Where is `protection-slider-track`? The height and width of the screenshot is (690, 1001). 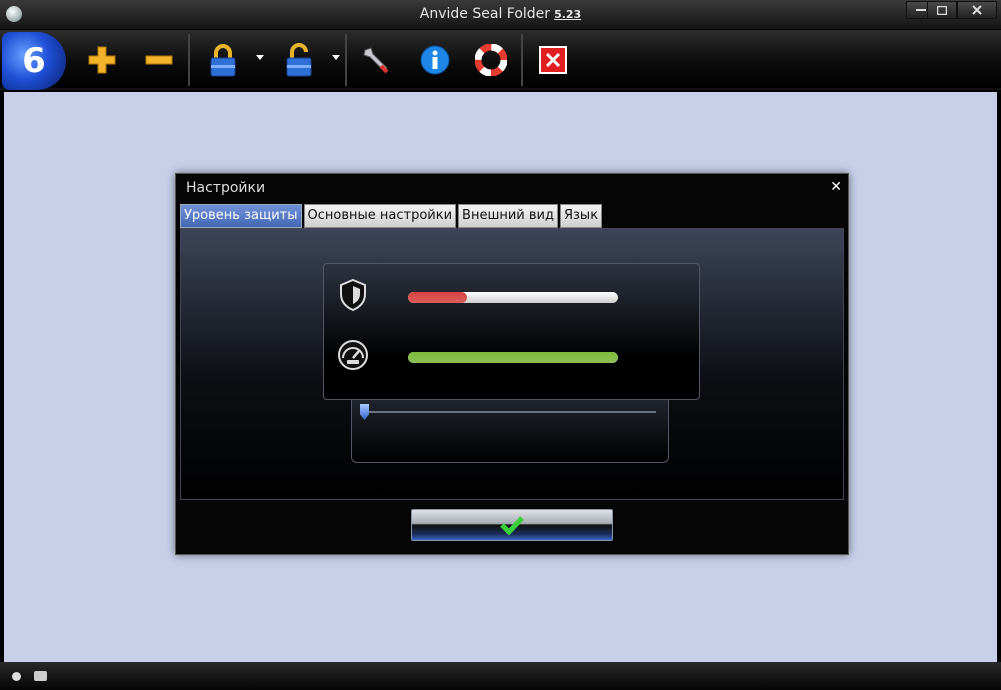
protection-slider-track is located at coordinates (510, 412).